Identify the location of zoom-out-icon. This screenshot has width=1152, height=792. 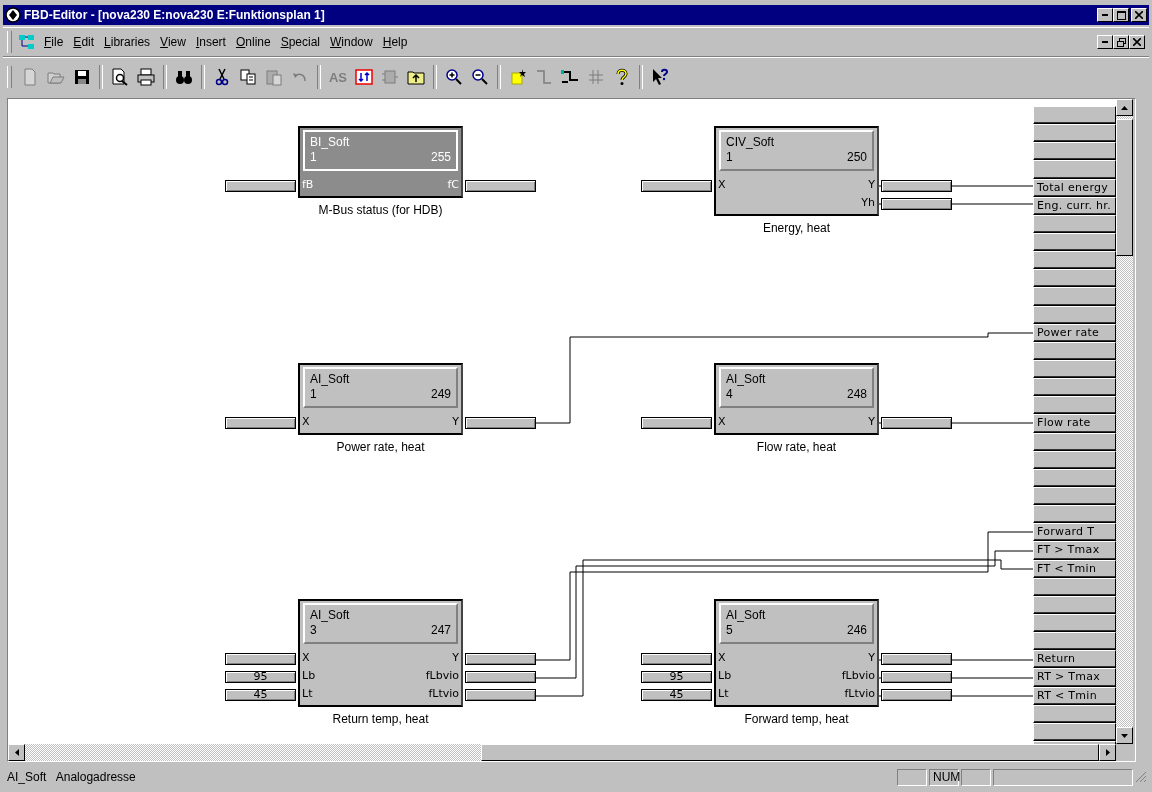
(480, 77).